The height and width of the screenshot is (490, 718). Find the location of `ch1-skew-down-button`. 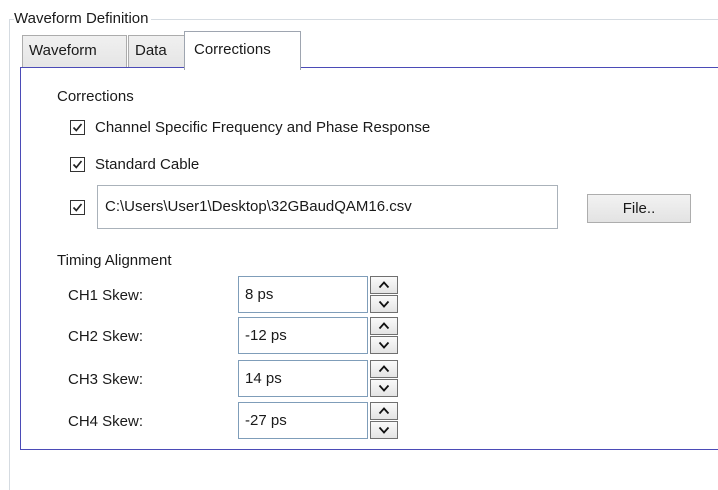

ch1-skew-down-button is located at coordinates (384, 304).